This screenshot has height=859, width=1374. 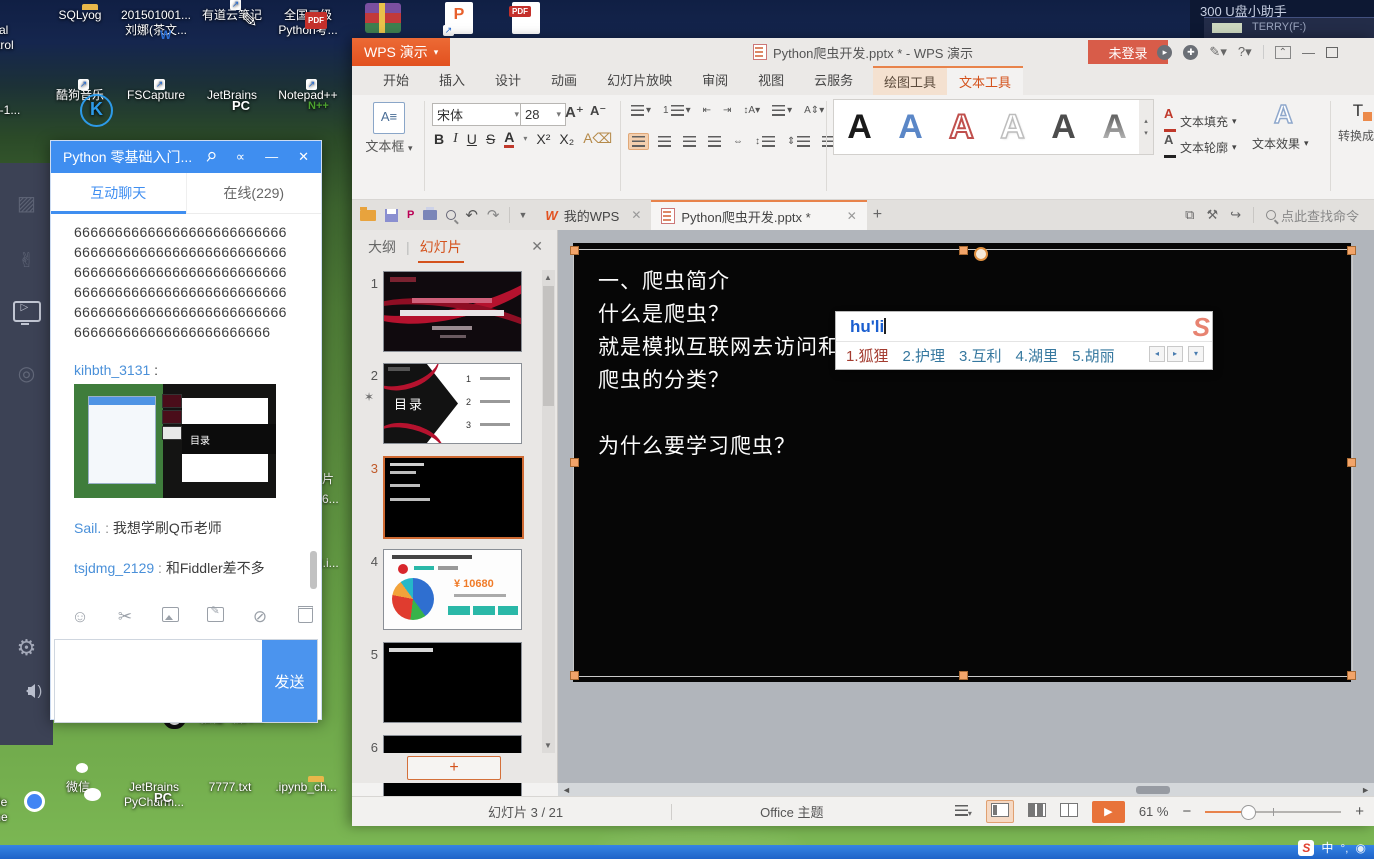 I want to click on signature-pen-icon: ✎▾, so click(x=1217, y=52).